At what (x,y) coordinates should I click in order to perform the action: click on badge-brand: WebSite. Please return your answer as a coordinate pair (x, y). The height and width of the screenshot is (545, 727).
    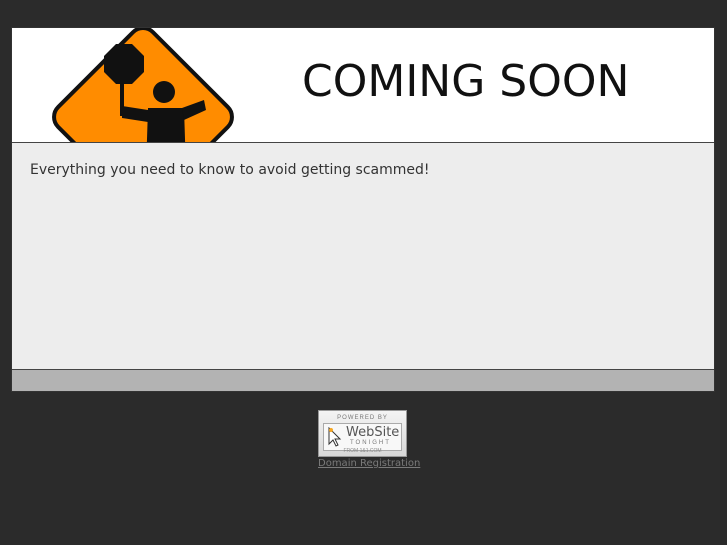
    Looking at the image, I should click on (373, 432).